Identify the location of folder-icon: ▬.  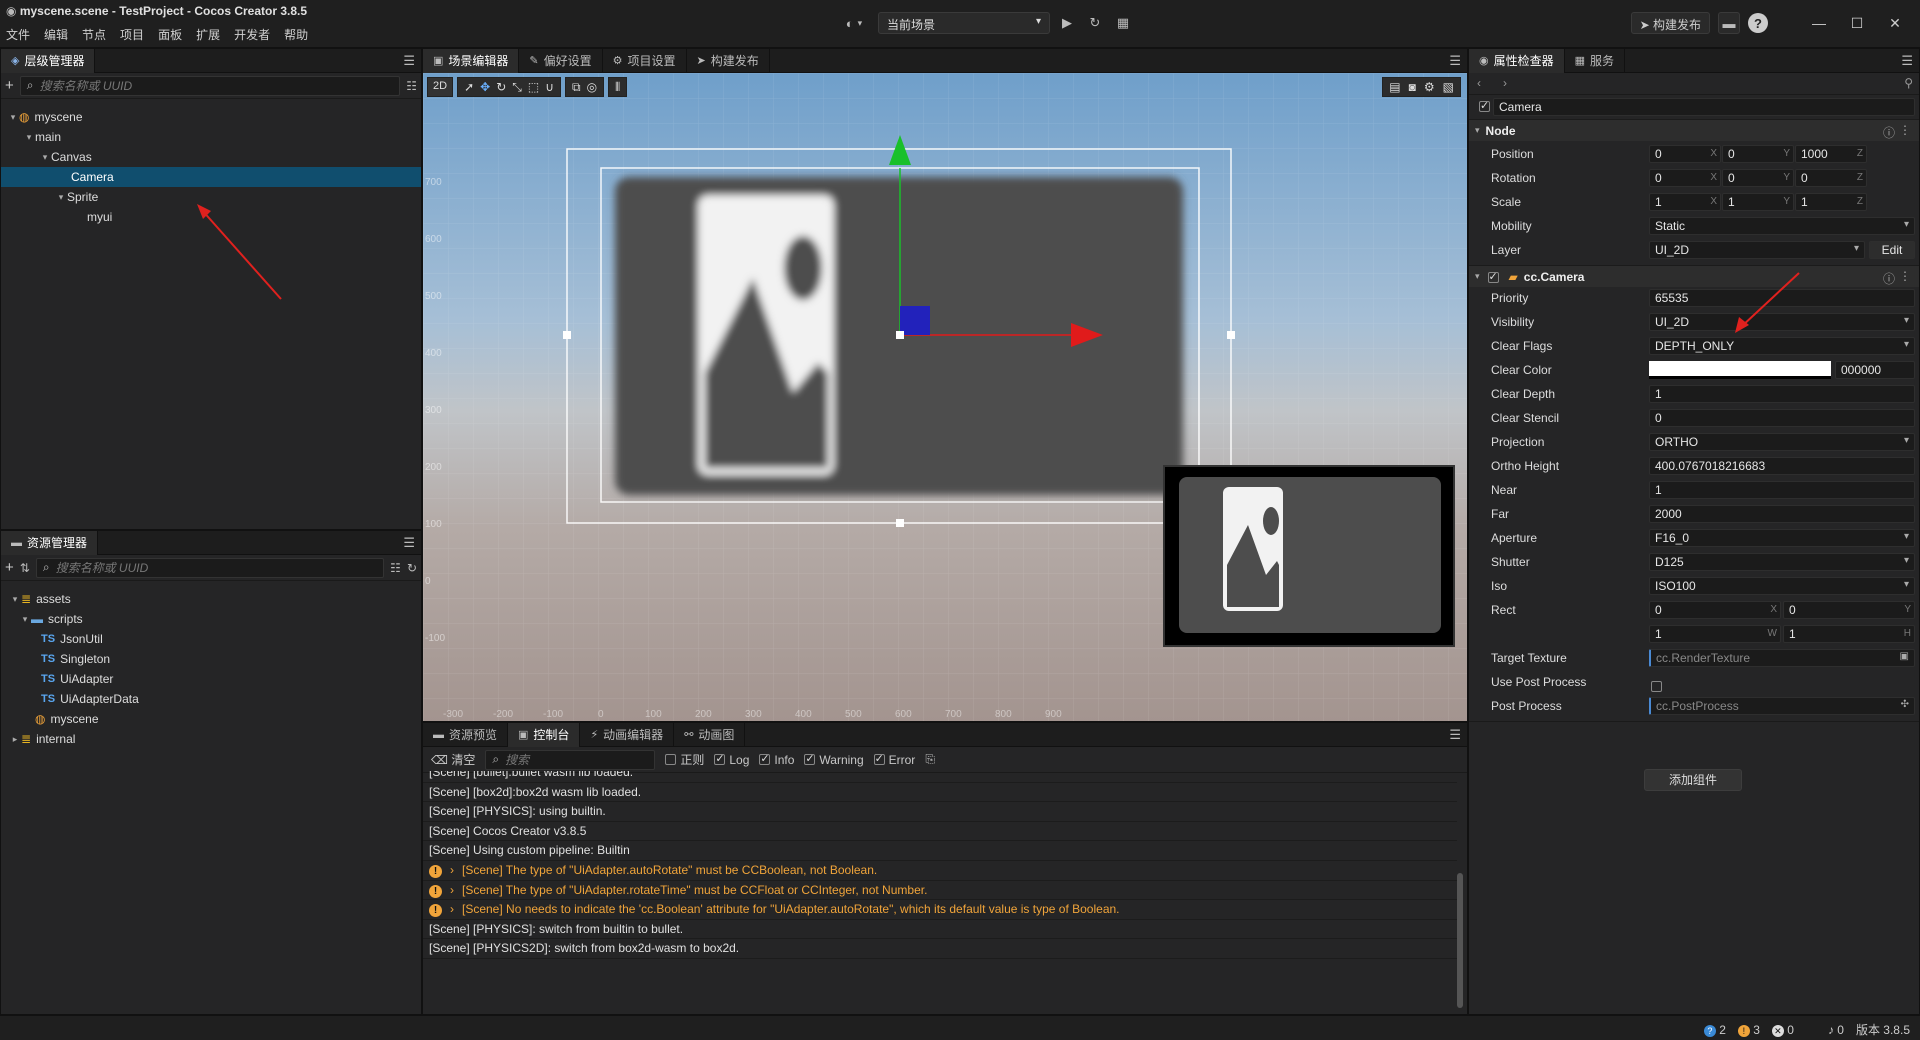
(1729, 23).